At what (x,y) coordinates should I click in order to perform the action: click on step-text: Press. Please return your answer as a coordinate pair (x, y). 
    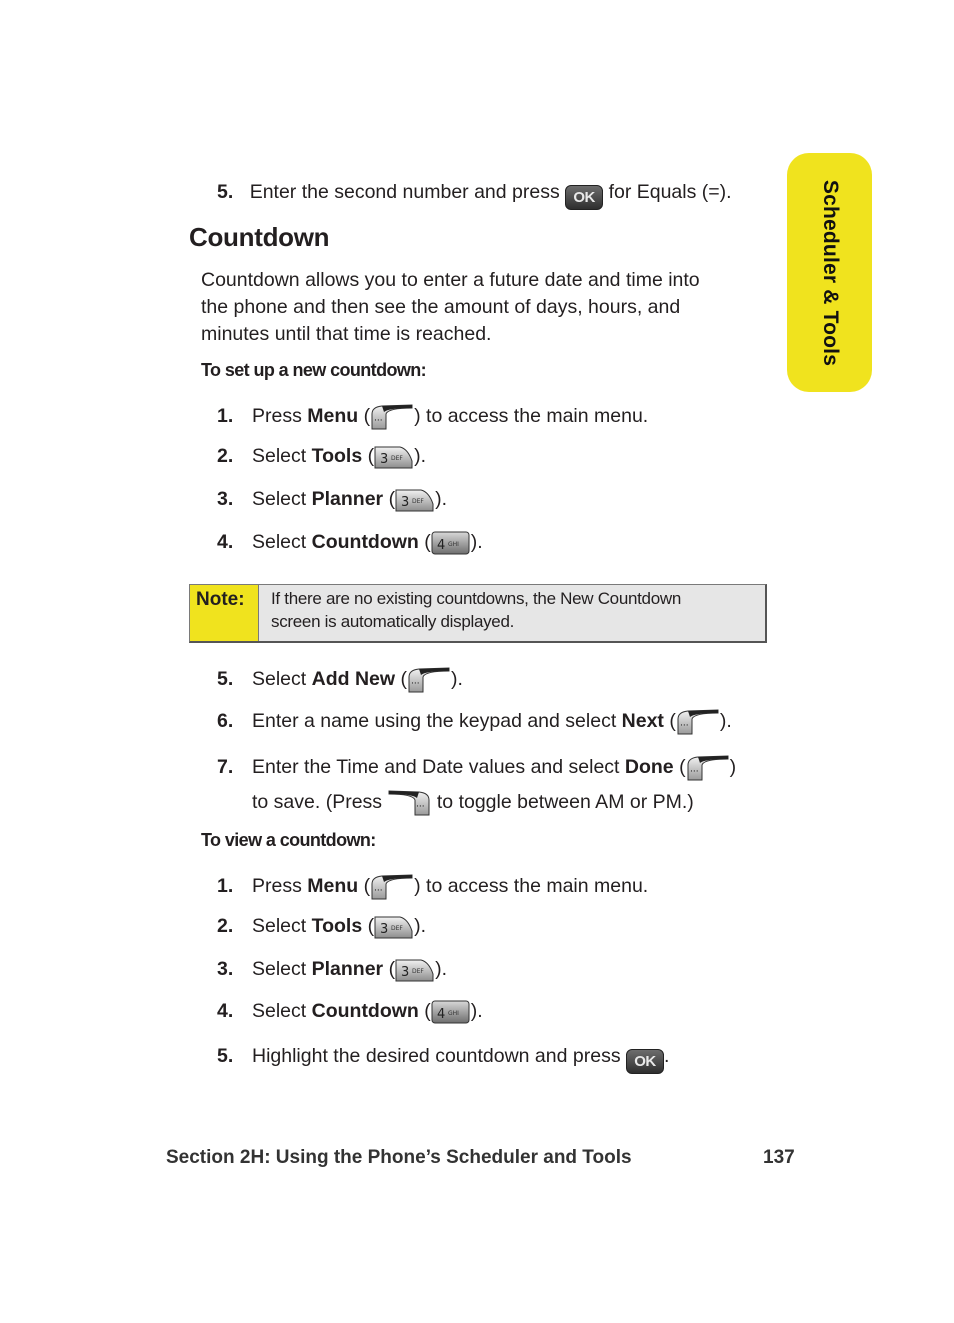
    Looking at the image, I should click on (280, 886).